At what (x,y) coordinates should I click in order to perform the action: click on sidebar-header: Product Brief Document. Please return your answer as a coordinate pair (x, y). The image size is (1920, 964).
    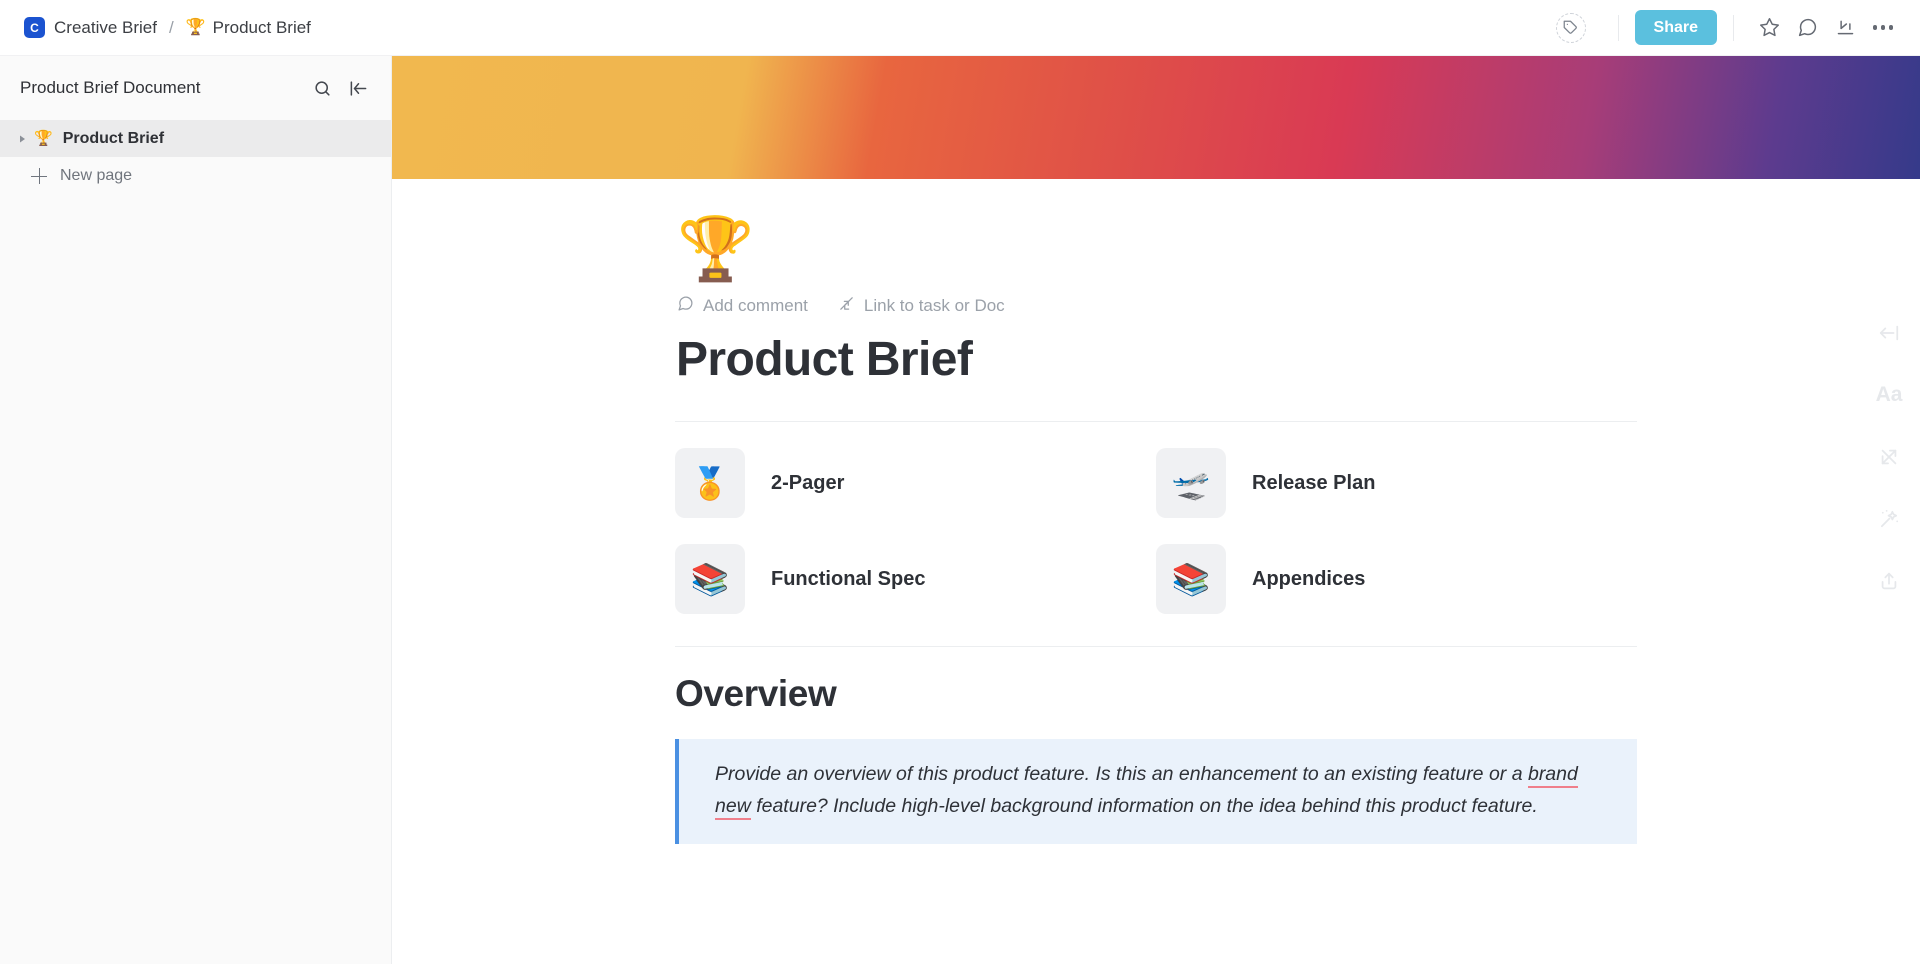
    Looking at the image, I should click on (195, 88).